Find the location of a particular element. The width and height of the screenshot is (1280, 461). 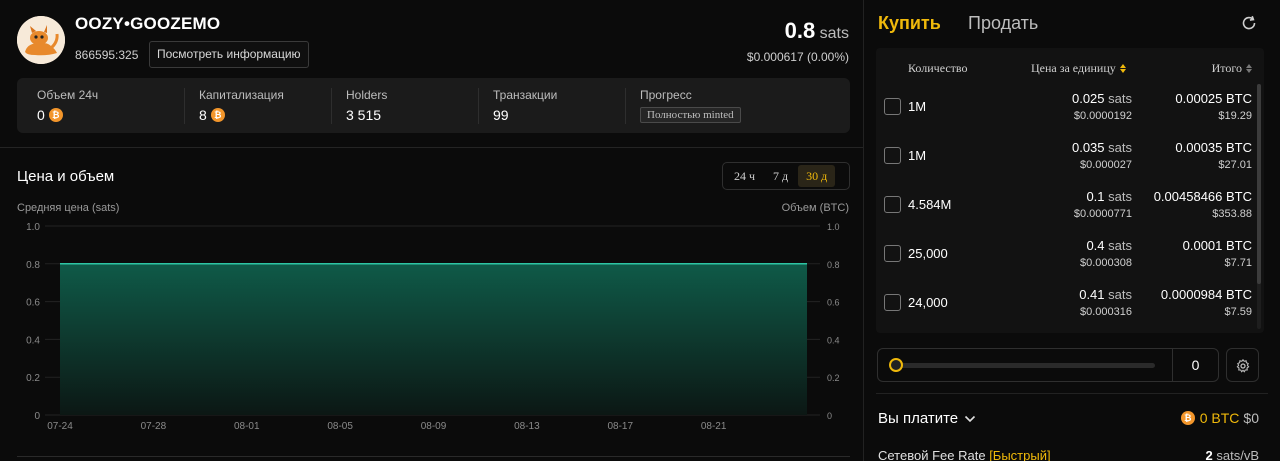

column-label: Количество is located at coordinates (938, 68).